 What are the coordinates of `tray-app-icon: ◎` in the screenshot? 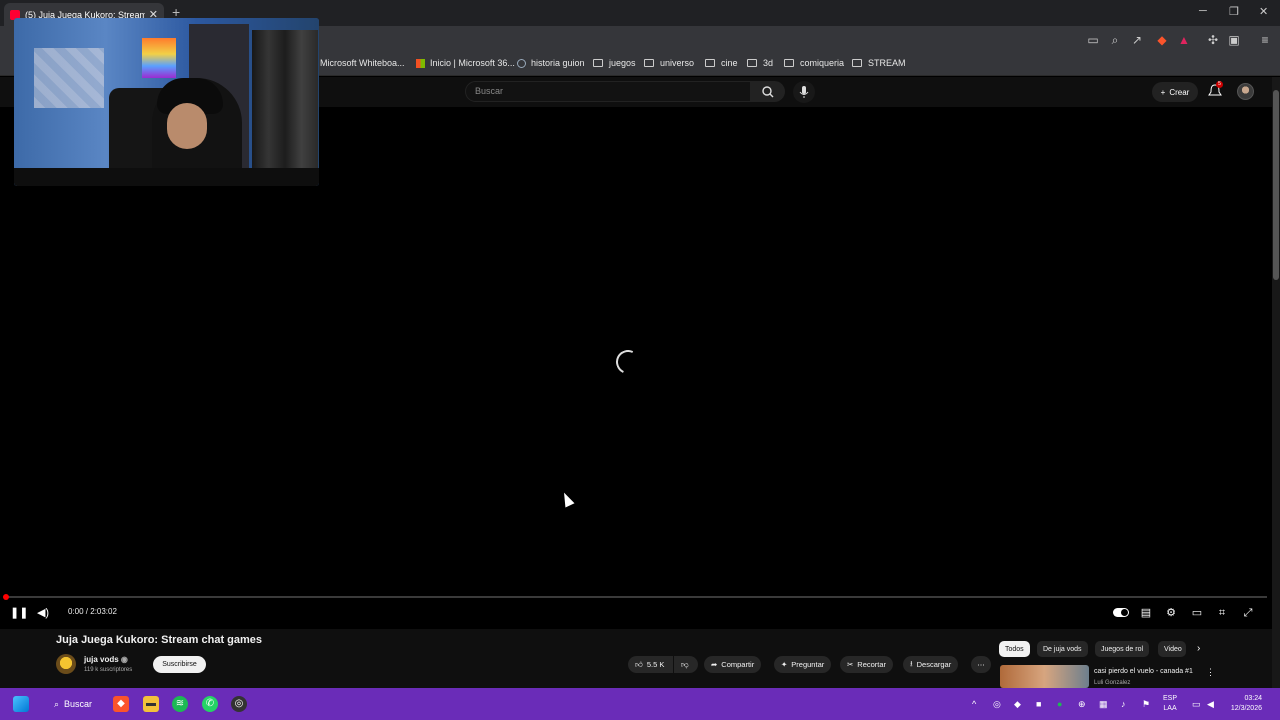 It's located at (997, 704).